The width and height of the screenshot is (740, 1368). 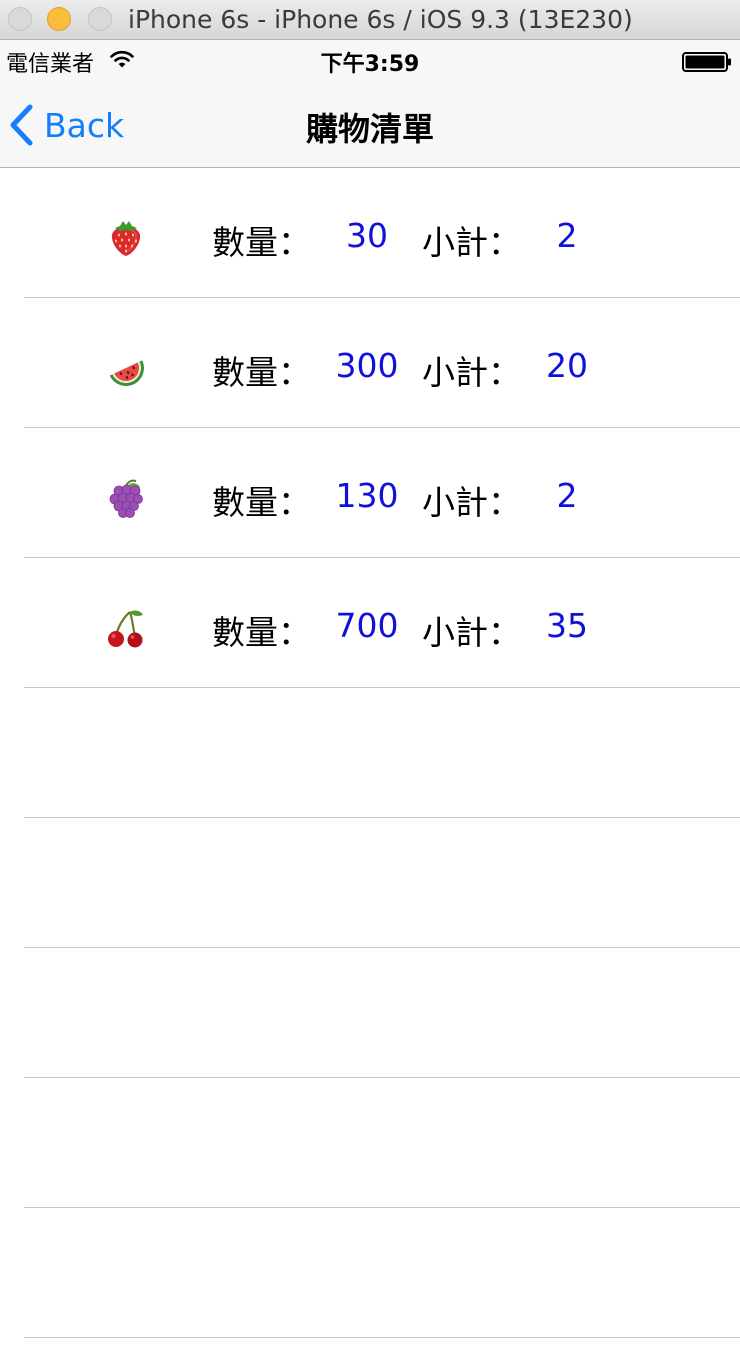 I want to click on window-minimize-button, so click(x=59, y=19).